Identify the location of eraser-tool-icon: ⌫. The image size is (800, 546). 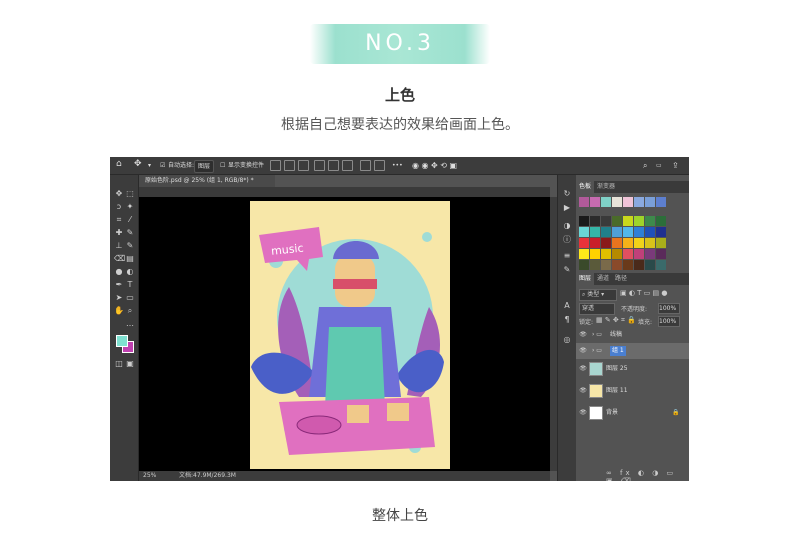
(119, 259).